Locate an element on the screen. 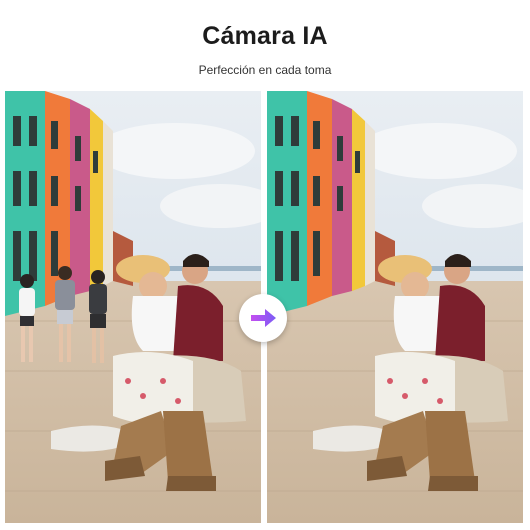 The width and height of the screenshot is (530, 530). arrow-right-icon is located at coordinates (263, 318).